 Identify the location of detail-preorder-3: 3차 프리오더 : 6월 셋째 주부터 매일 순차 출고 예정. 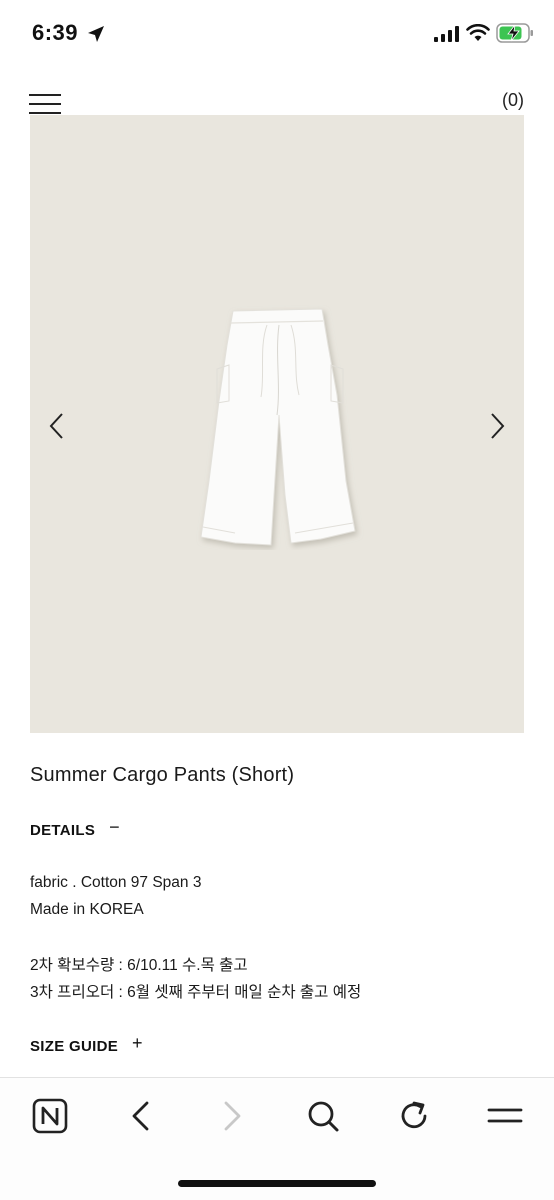
(196, 992).